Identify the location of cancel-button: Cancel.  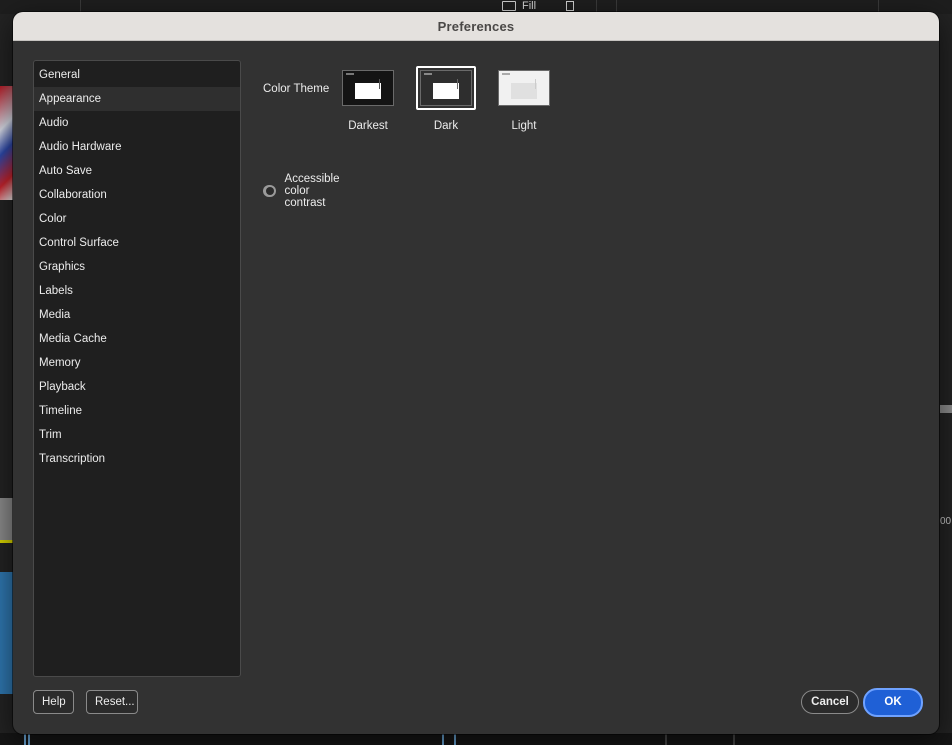
(830, 702).